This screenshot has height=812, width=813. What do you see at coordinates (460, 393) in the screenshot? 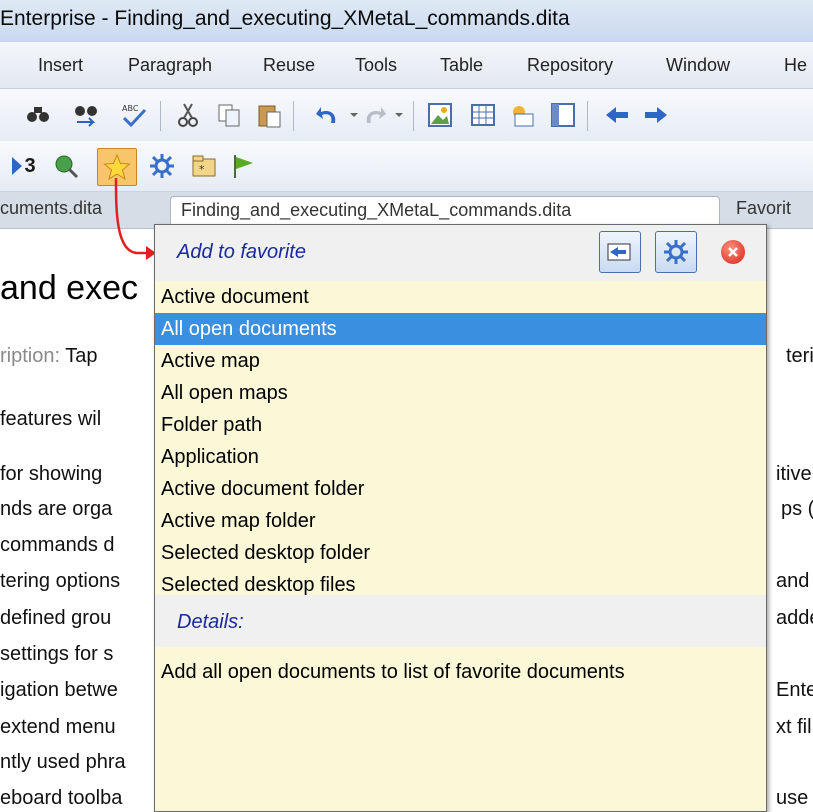
I see `list-item-all-open-maps: All open maps` at bounding box center [460, 393].